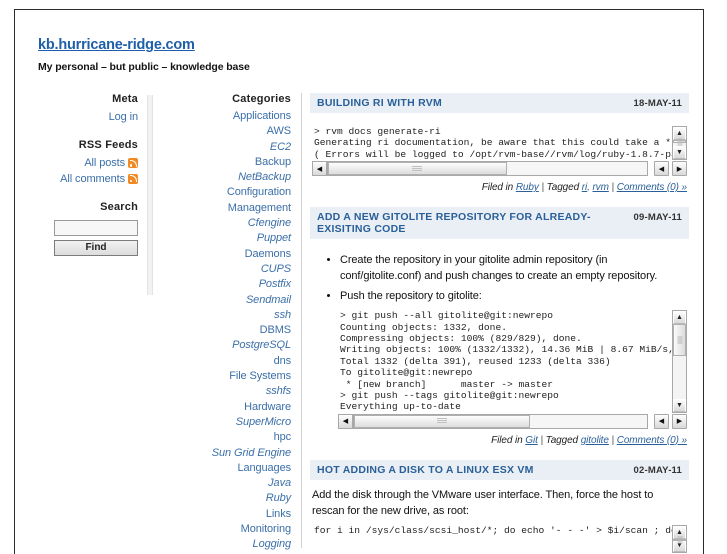 Image resolution: width=727 pixels, height=554 pixels. I want to click on category-link: Management, so click(222, 208).